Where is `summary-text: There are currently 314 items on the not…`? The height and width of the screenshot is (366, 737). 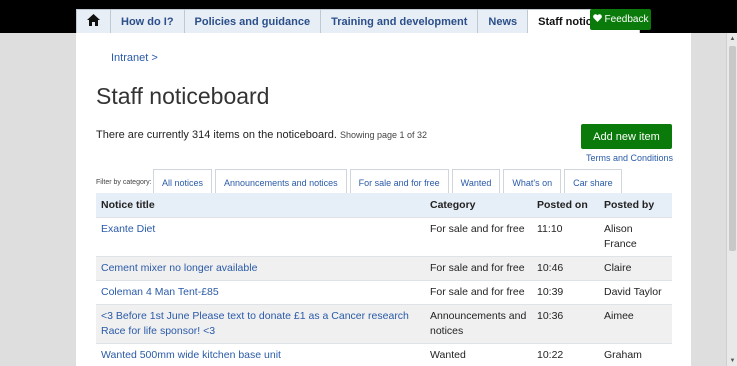 summary-text: There are currently 314 items on the not… is located at coordinates (216, 135).